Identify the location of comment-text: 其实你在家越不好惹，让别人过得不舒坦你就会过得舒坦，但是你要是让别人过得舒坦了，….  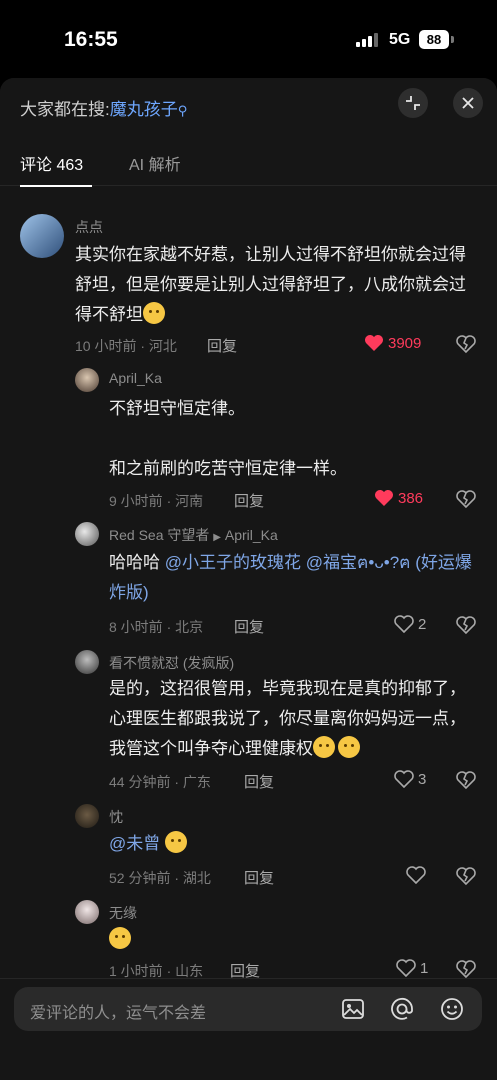
(277, 285).